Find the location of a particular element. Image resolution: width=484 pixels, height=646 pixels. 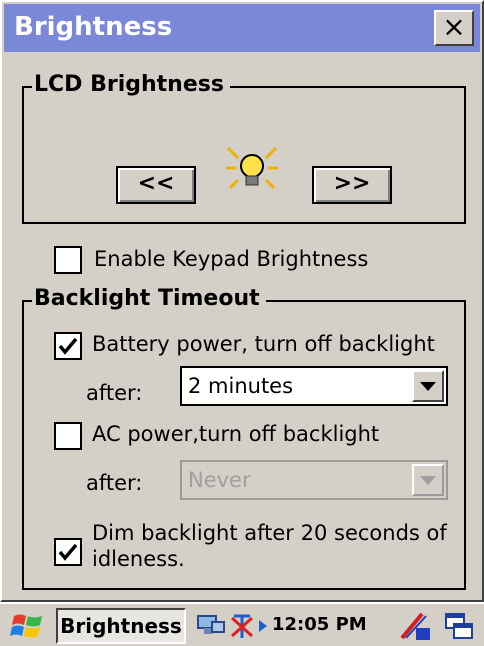

keypad-brightness-label: Enable Keypad Brightness is located at coordinates (231, 259).